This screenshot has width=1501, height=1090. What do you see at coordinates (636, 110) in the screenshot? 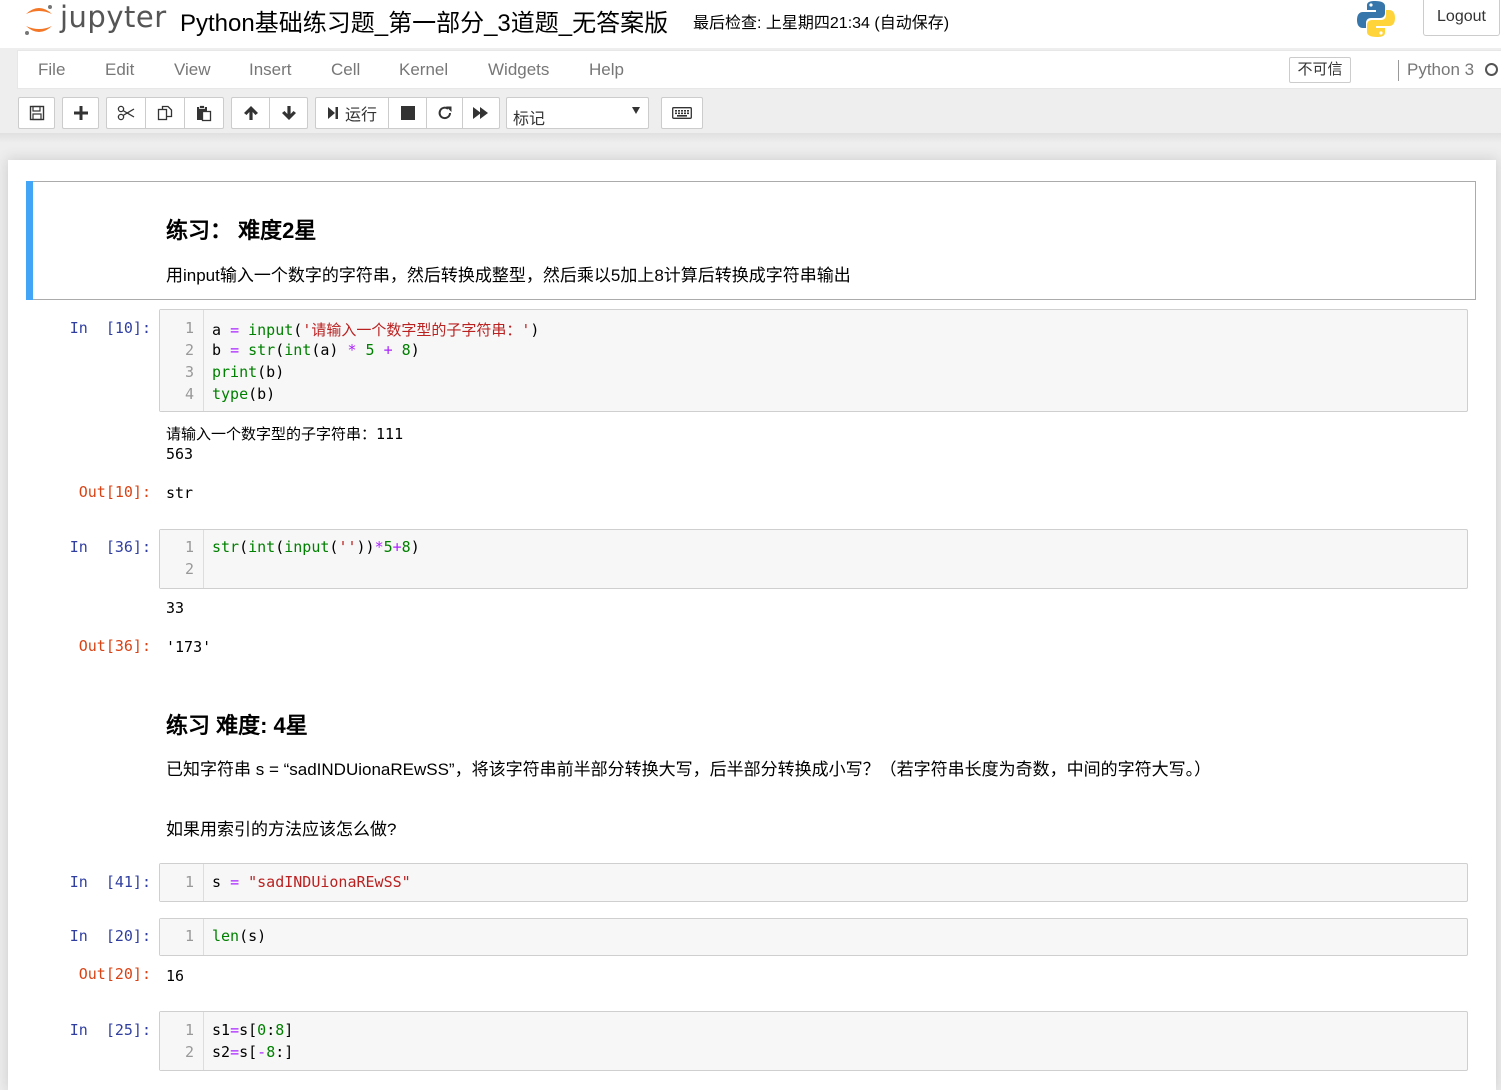
I see `dropdown-caret-icon` at bounding box center [636, 110].